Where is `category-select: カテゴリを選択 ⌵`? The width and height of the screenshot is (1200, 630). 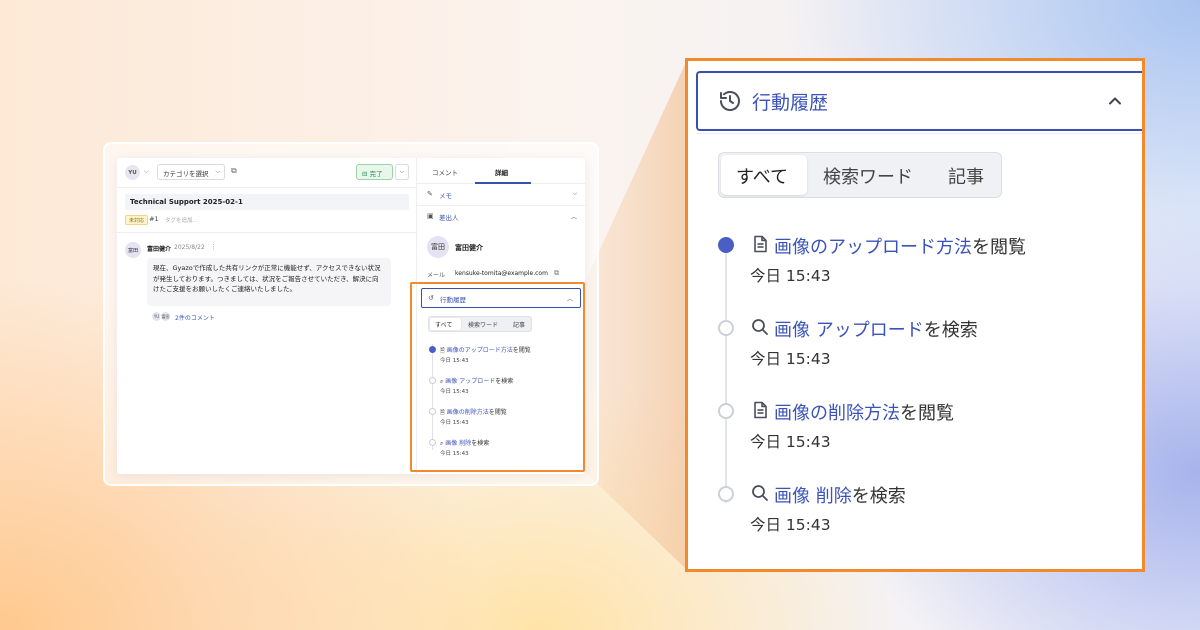
category-select: カテゴリを選択 ⌵ is located at coordinates (191, 172).